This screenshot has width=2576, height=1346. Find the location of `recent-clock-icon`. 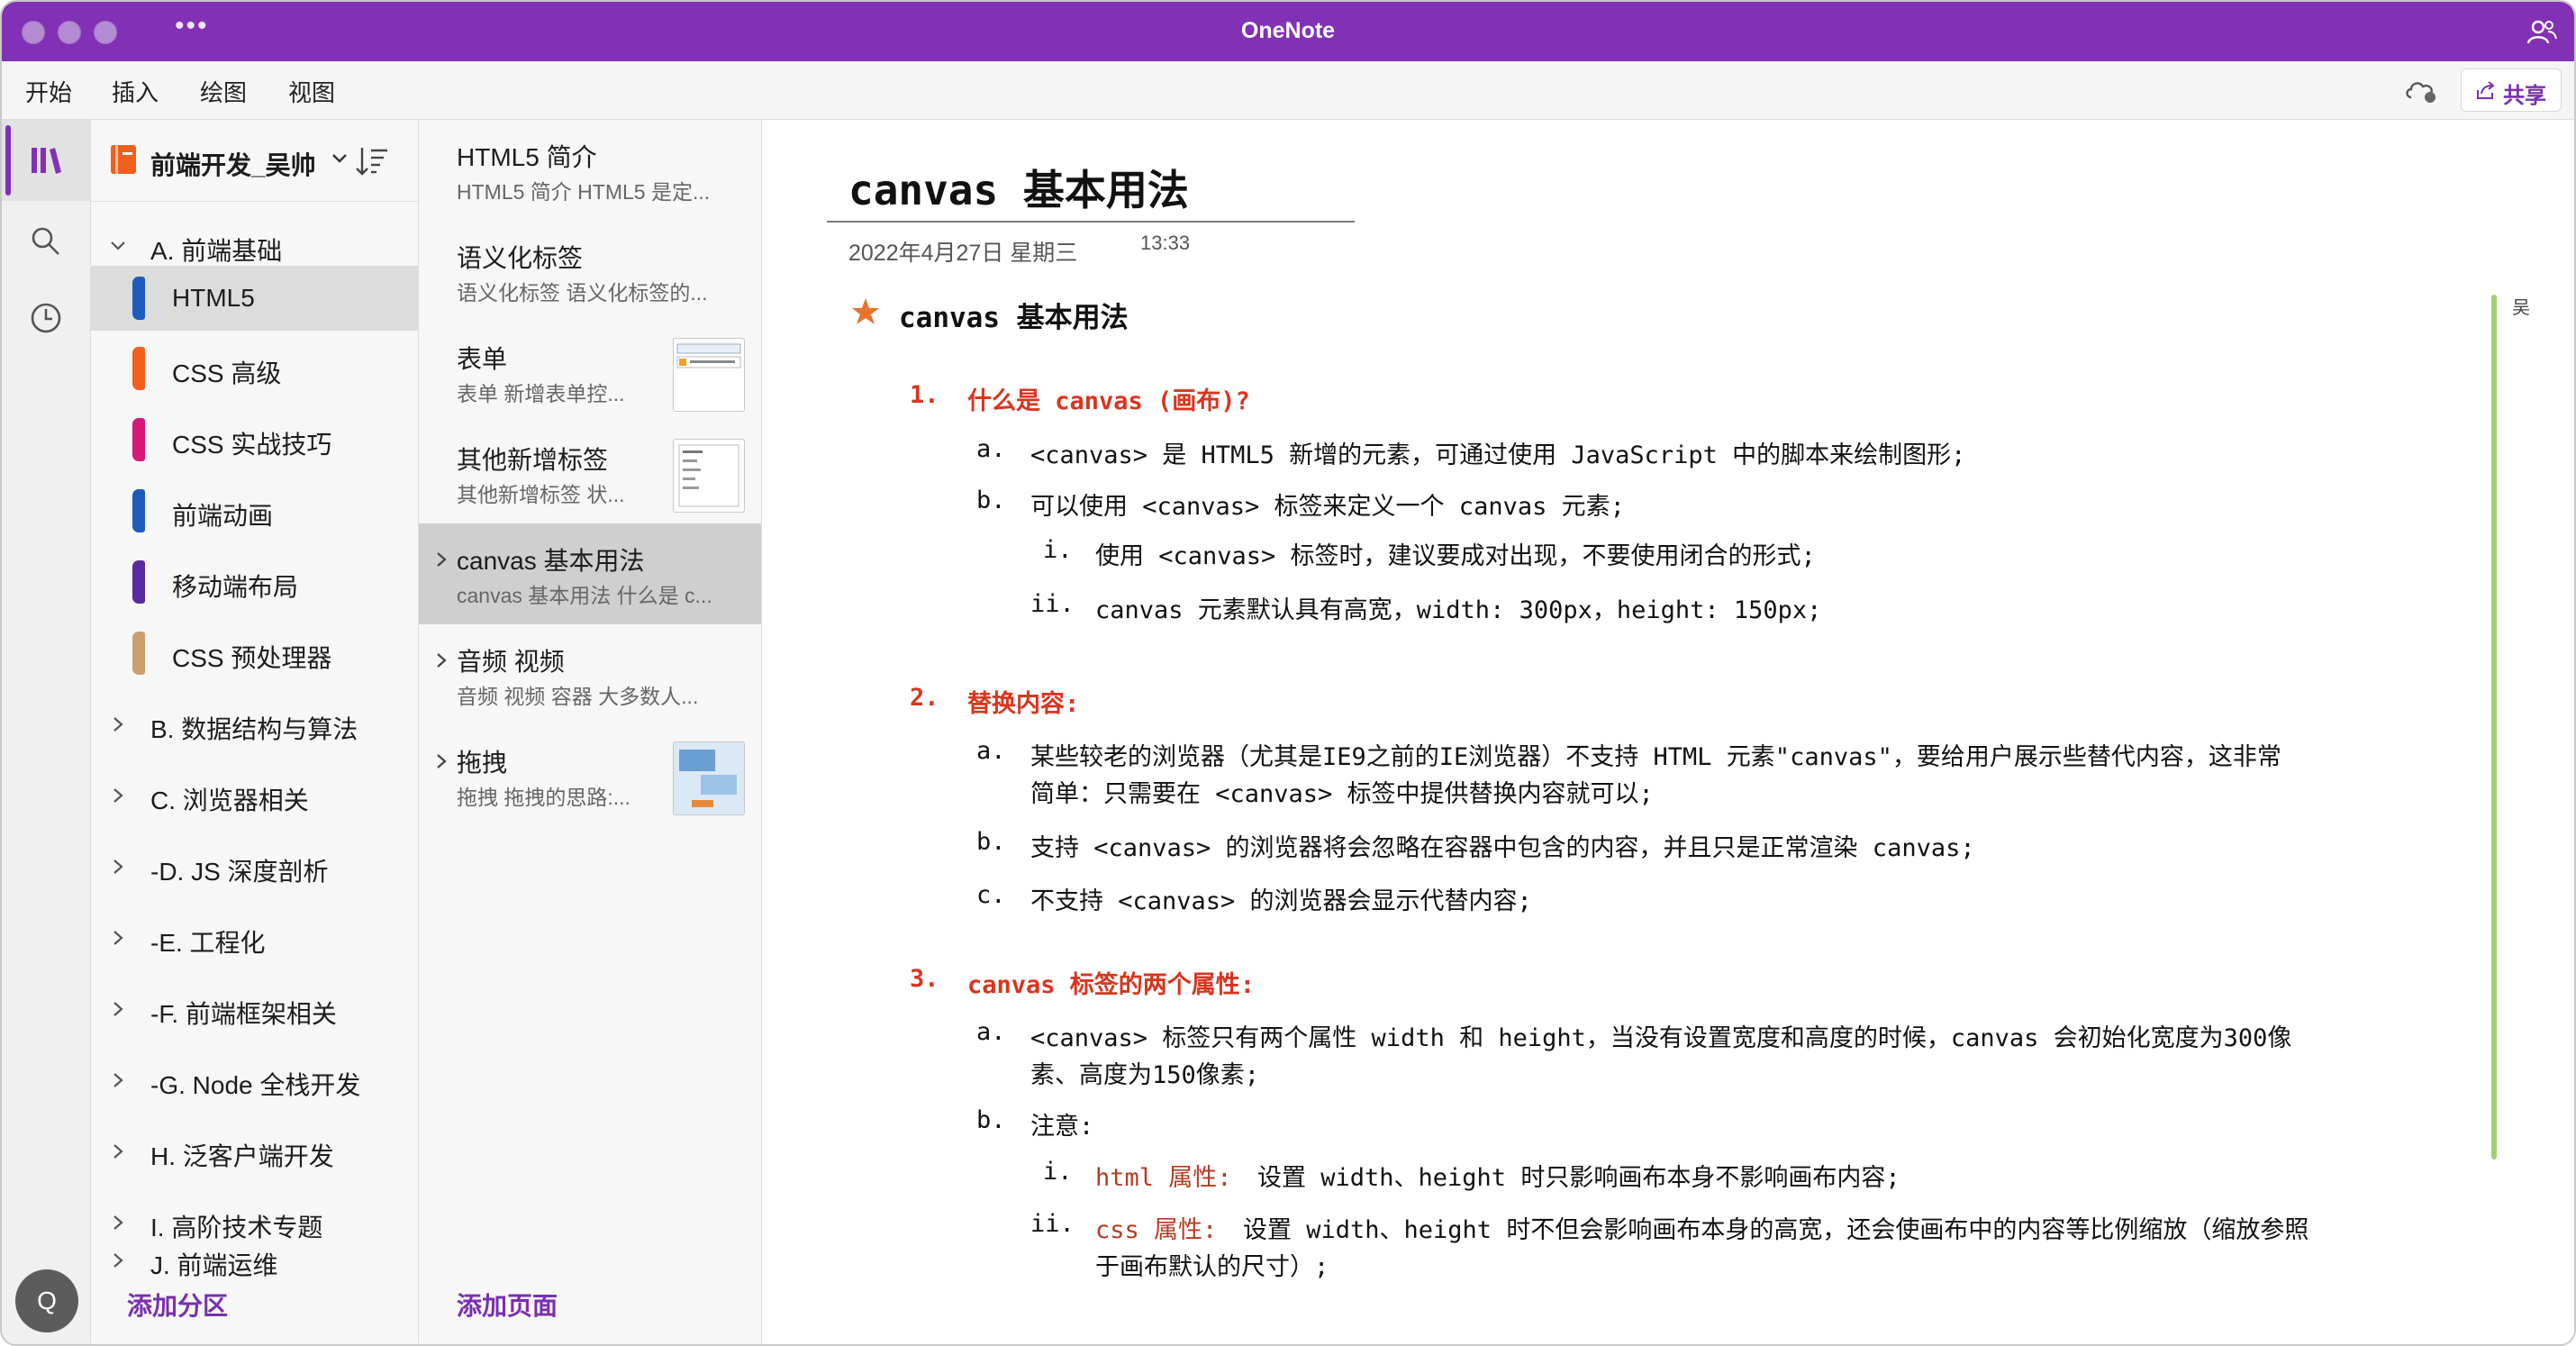

recent-clock-icon is located at coordinates (46, 318).